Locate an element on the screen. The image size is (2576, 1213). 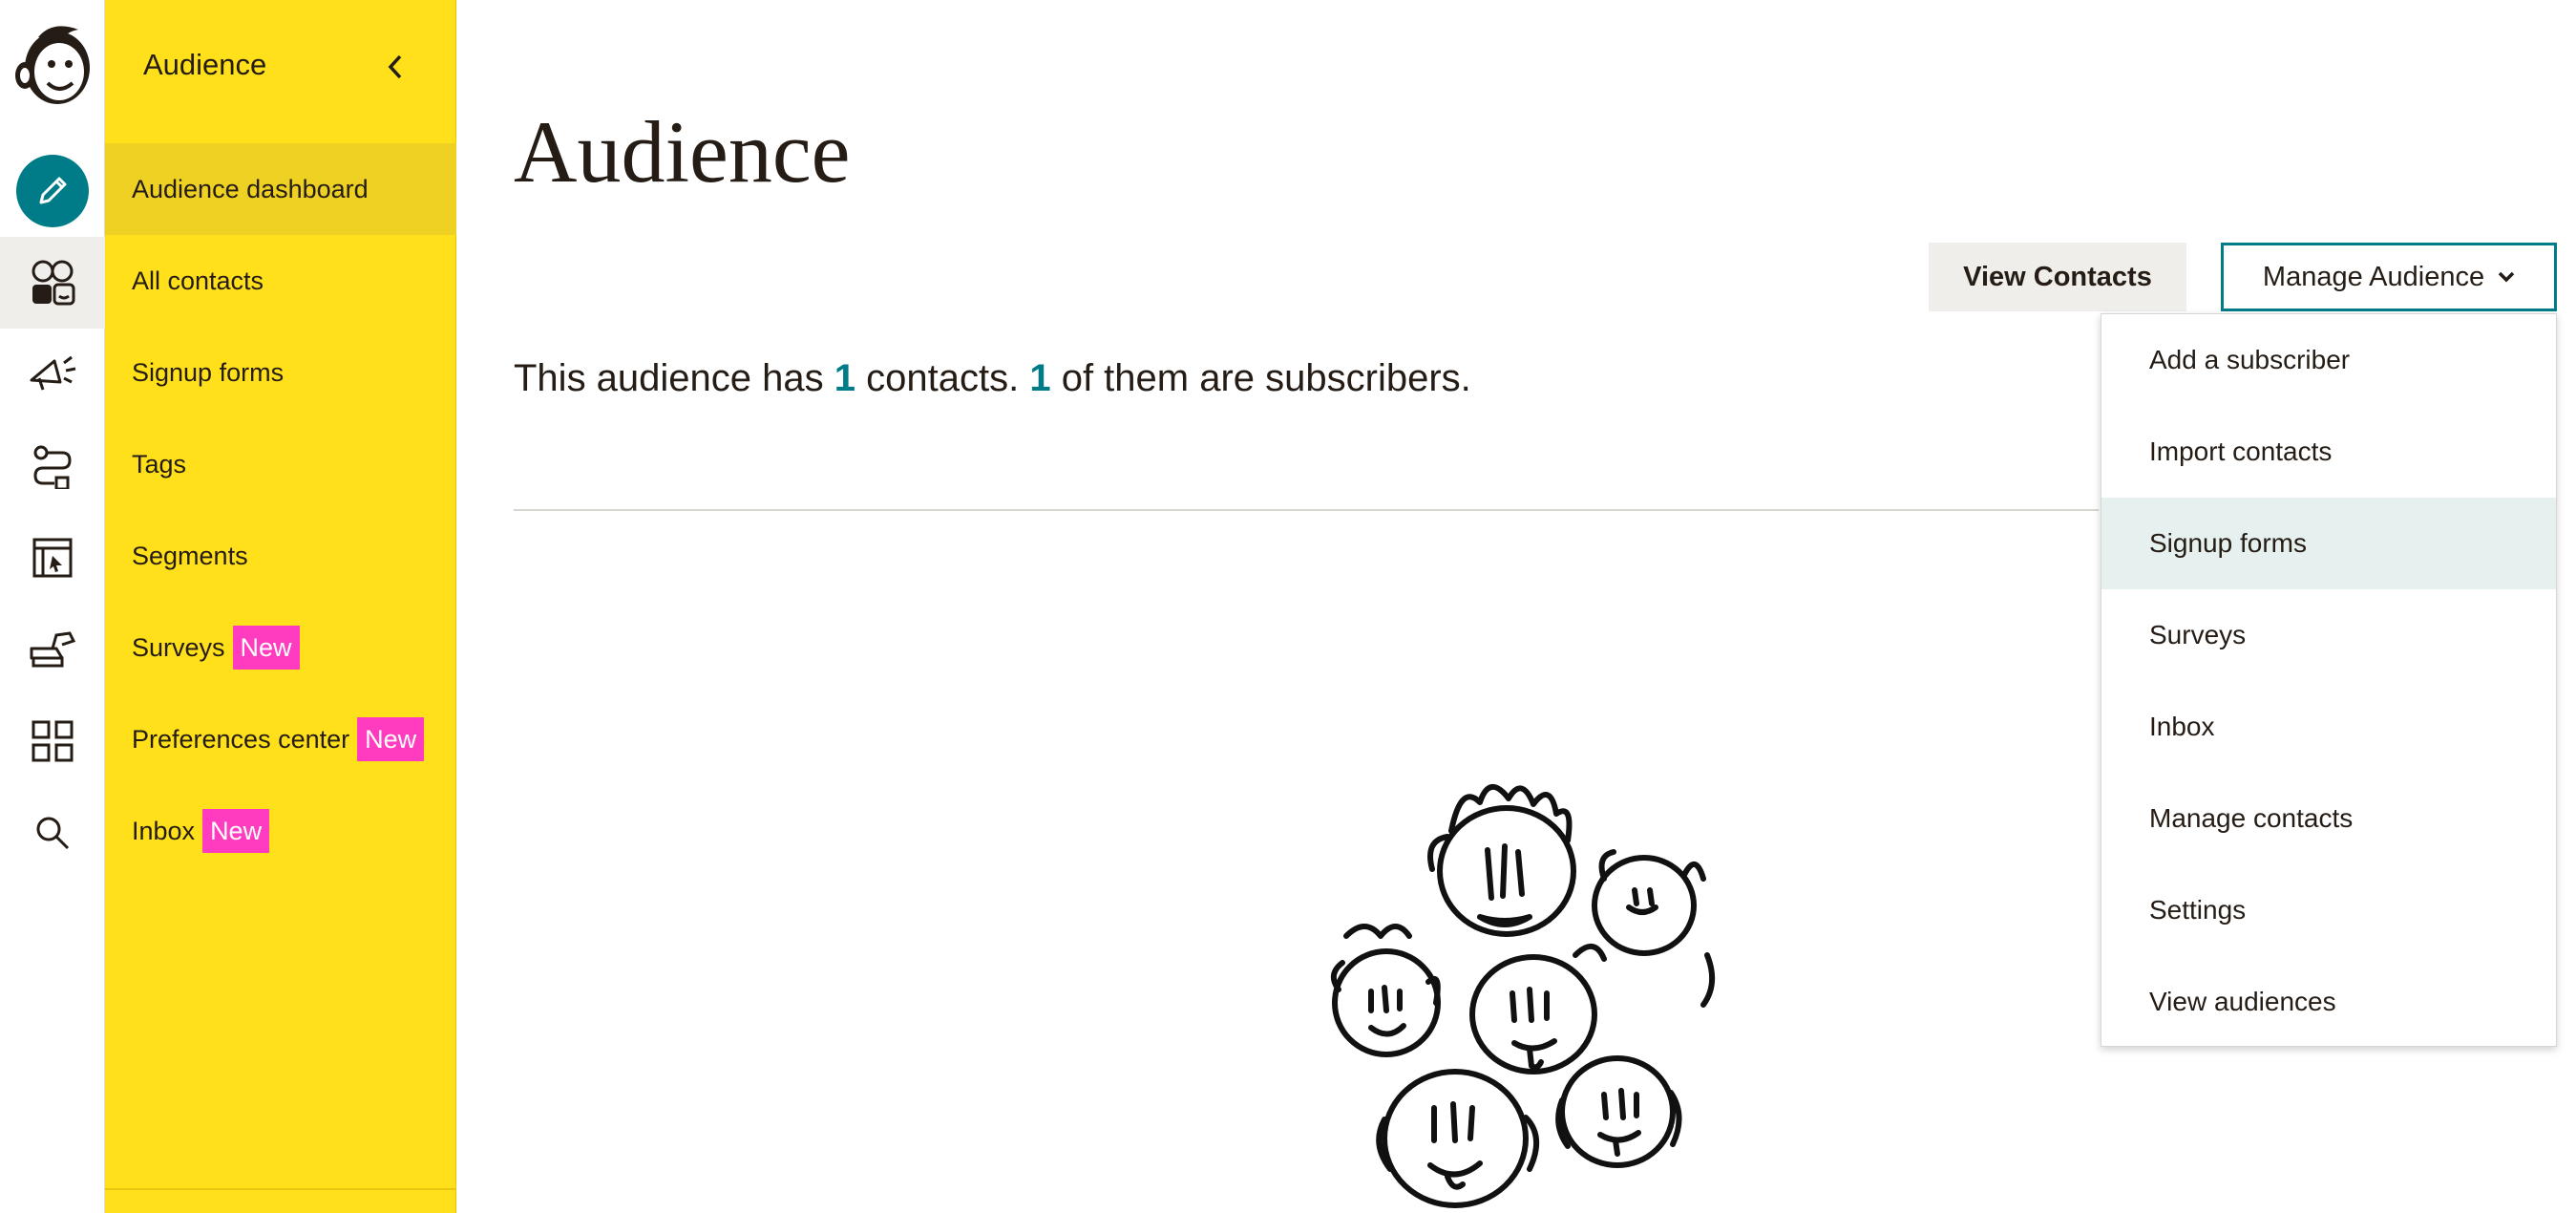
menu-item-add-subscriber: Add a subscriber is located at coordinates (2328, 360).